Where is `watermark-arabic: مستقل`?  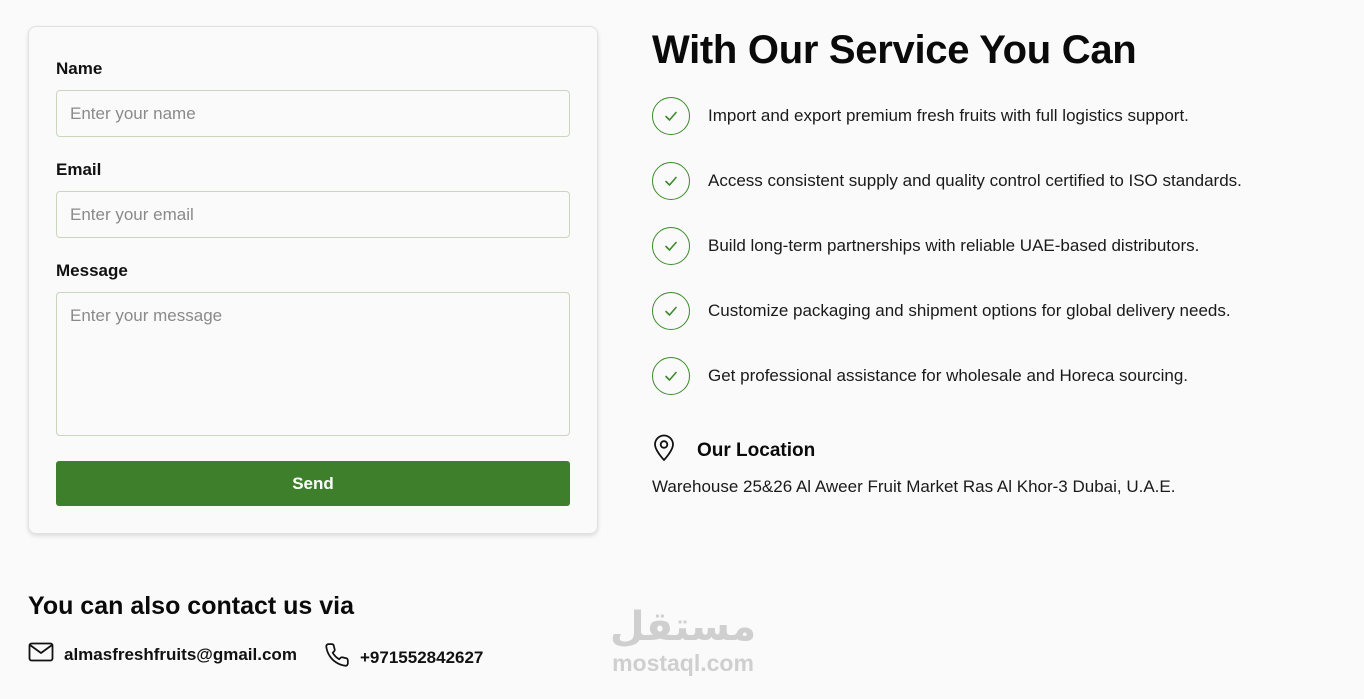
watermark-arabic: مستقل is located at coordinates (683, 627).